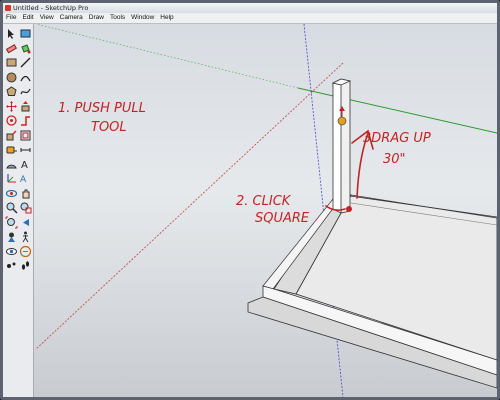 The width and height of the screenshot is (500, 400). I want to click on line-icon, so click(25, 62).